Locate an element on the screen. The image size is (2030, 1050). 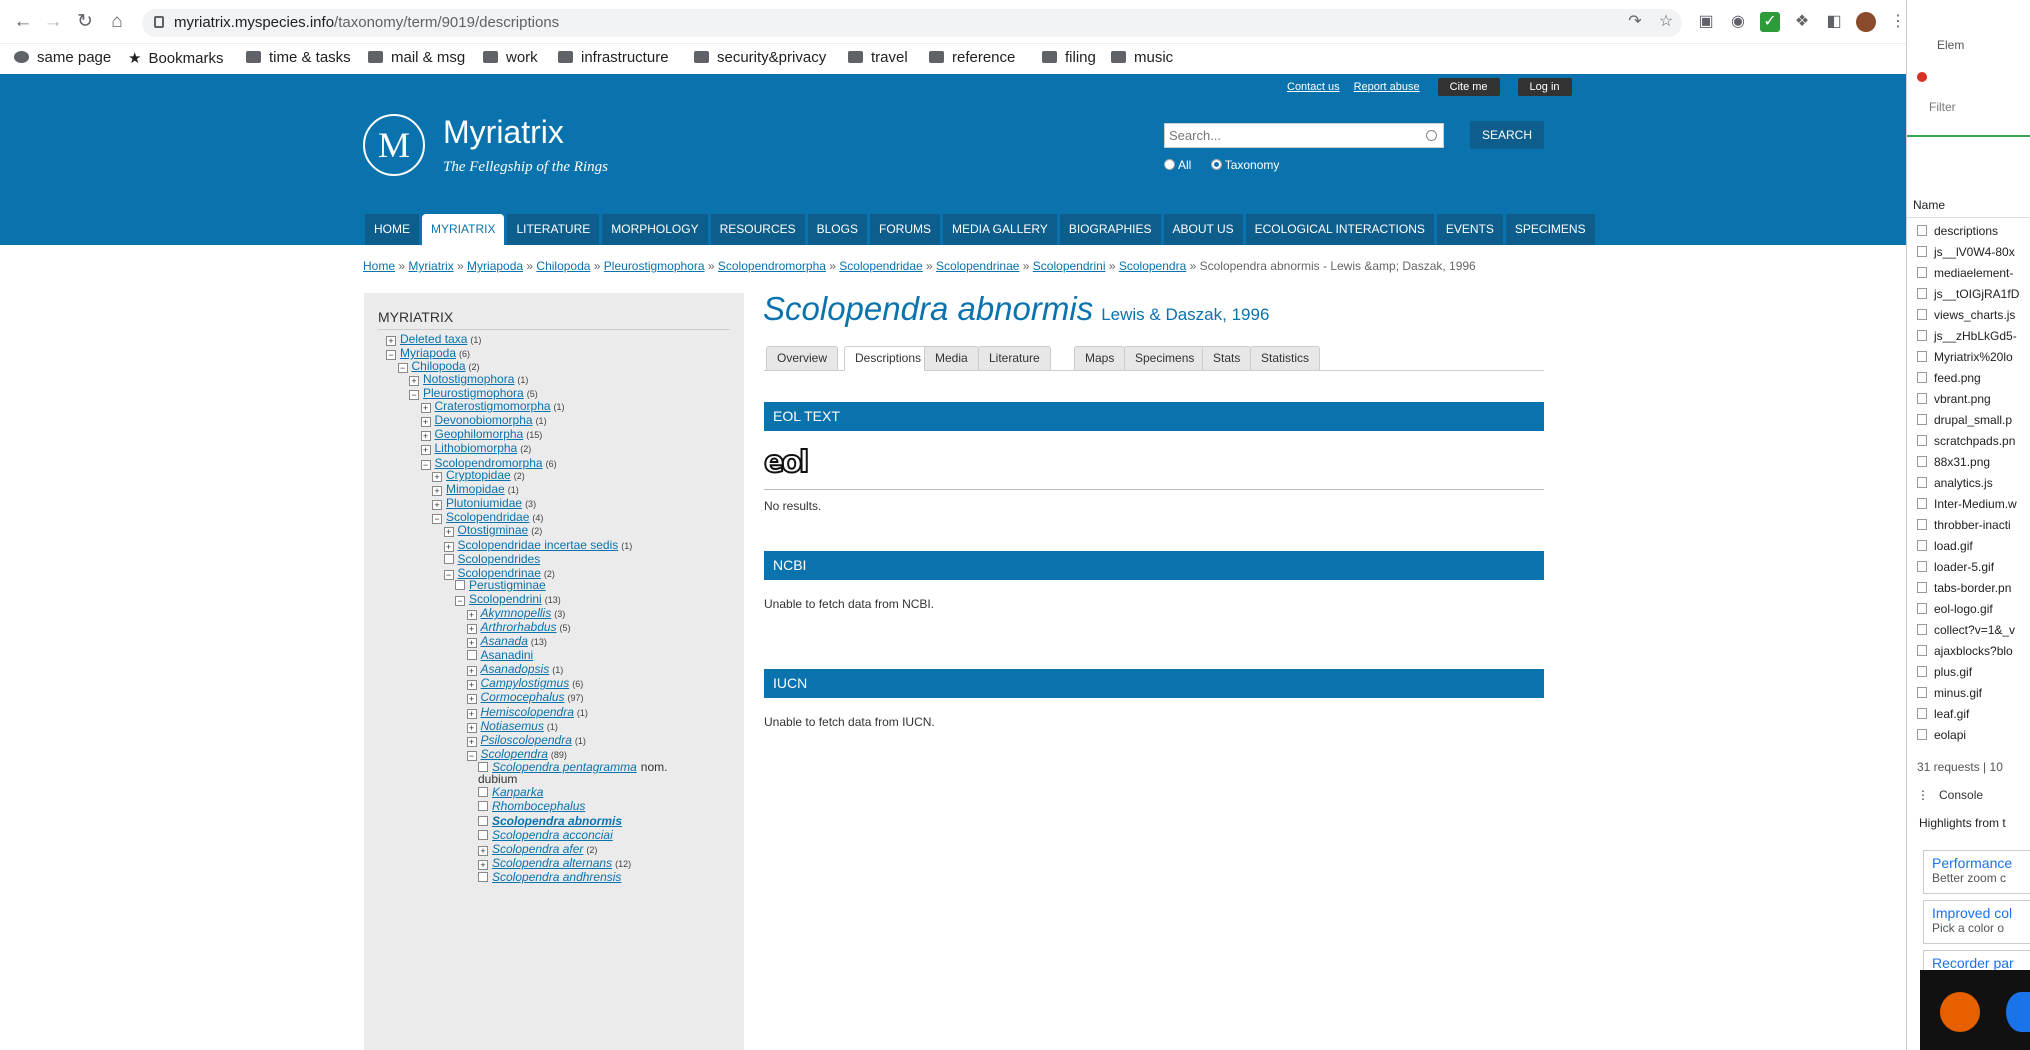
breadcrumb-link: Chilopoda is located at coordinates (563, 266).